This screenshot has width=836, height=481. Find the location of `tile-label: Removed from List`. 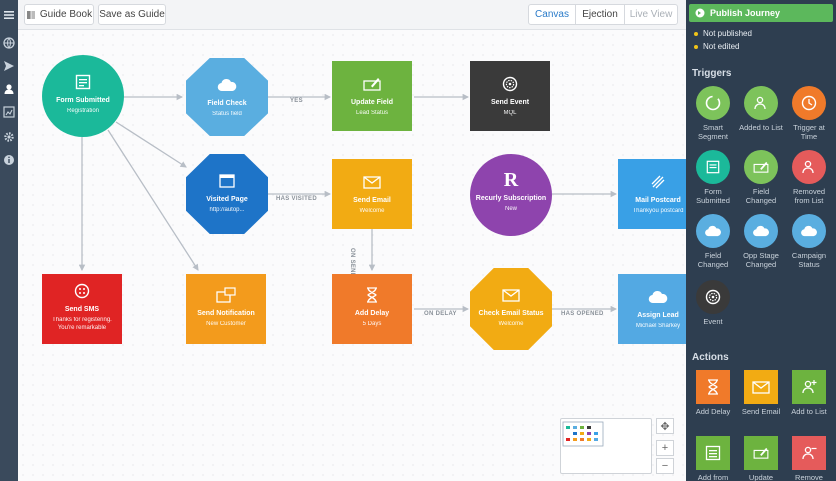

tile-label: Removed from List is located at coordinates (809, 196).